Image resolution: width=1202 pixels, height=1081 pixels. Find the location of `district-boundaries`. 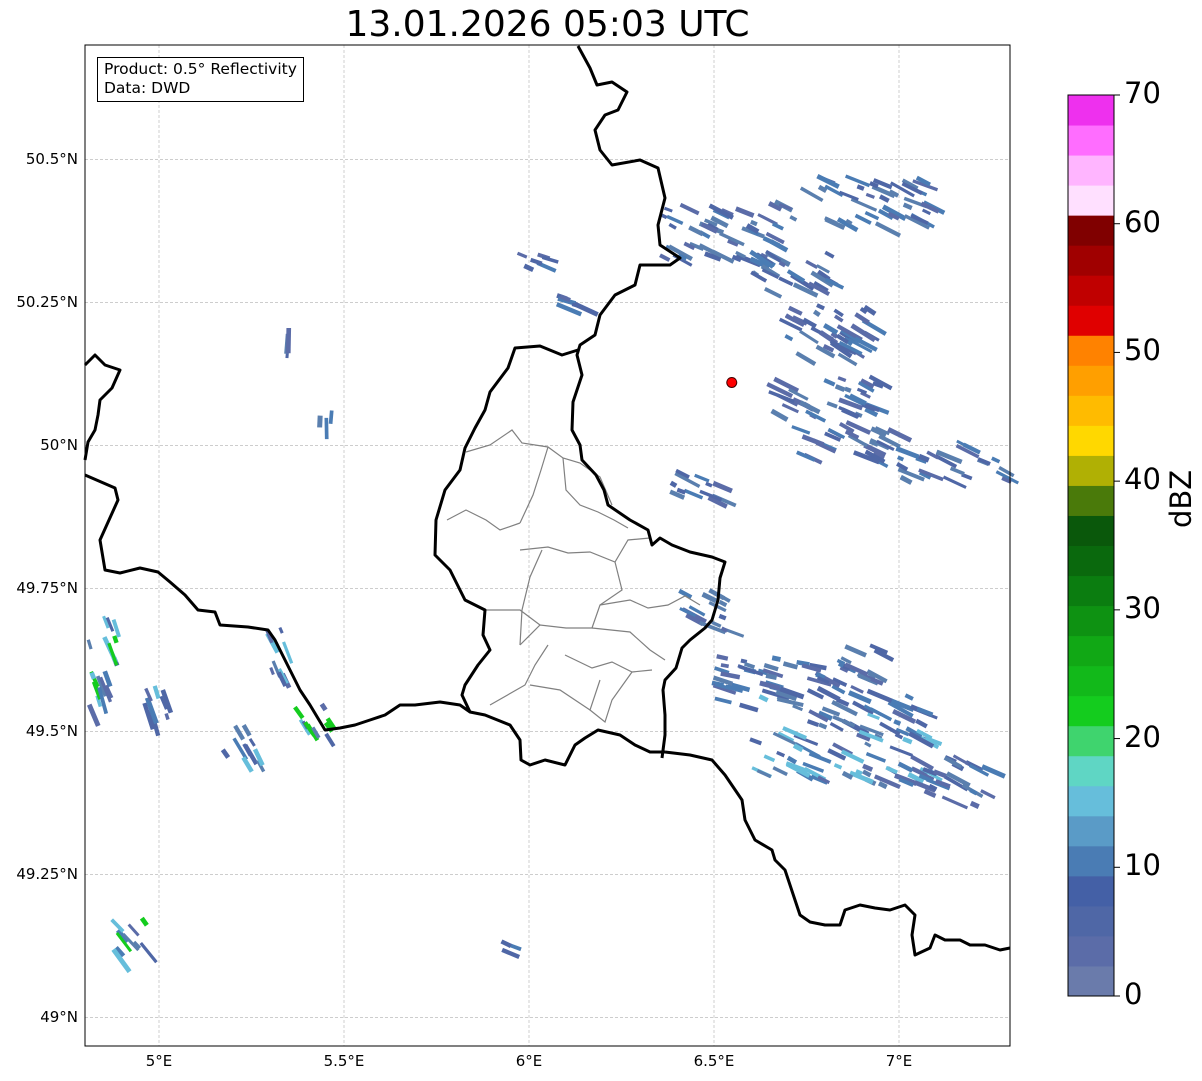

district-boundaries is located at coordinates (573, 576).